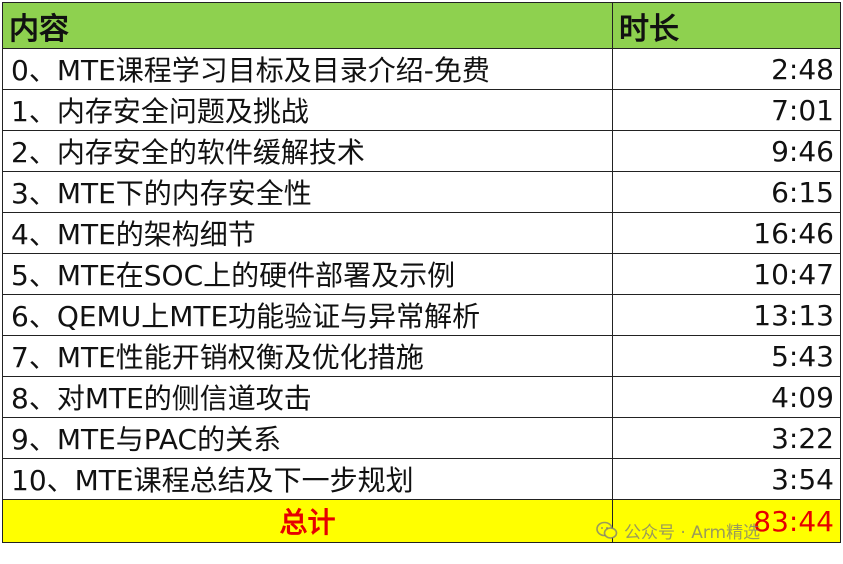 The width and height of the screenshot is (843, 564). I want to click on table-row: 0、MTE课程学习目标及目录介绍-免费 2:48, so click(421, 69).